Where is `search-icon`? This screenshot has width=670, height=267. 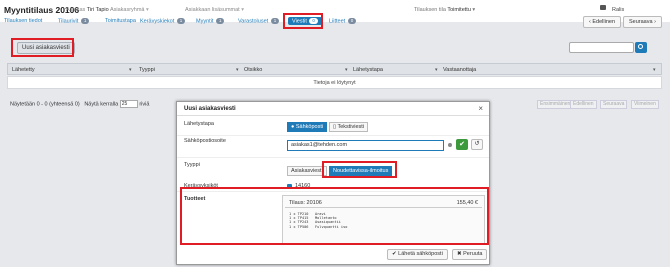 search-icon is located at coordinates (640, 46).